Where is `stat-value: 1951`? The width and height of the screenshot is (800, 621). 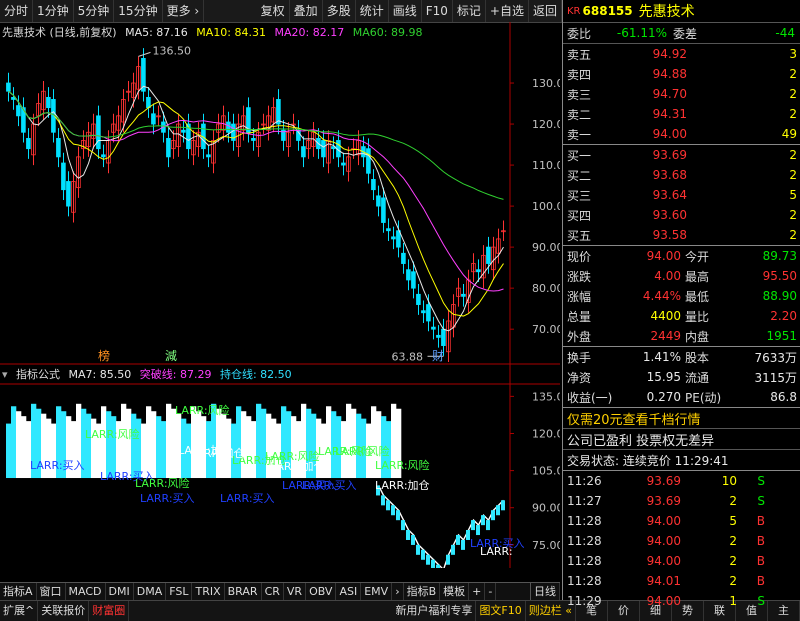 stat-value: 1951 is located at coordinates (781, 336).